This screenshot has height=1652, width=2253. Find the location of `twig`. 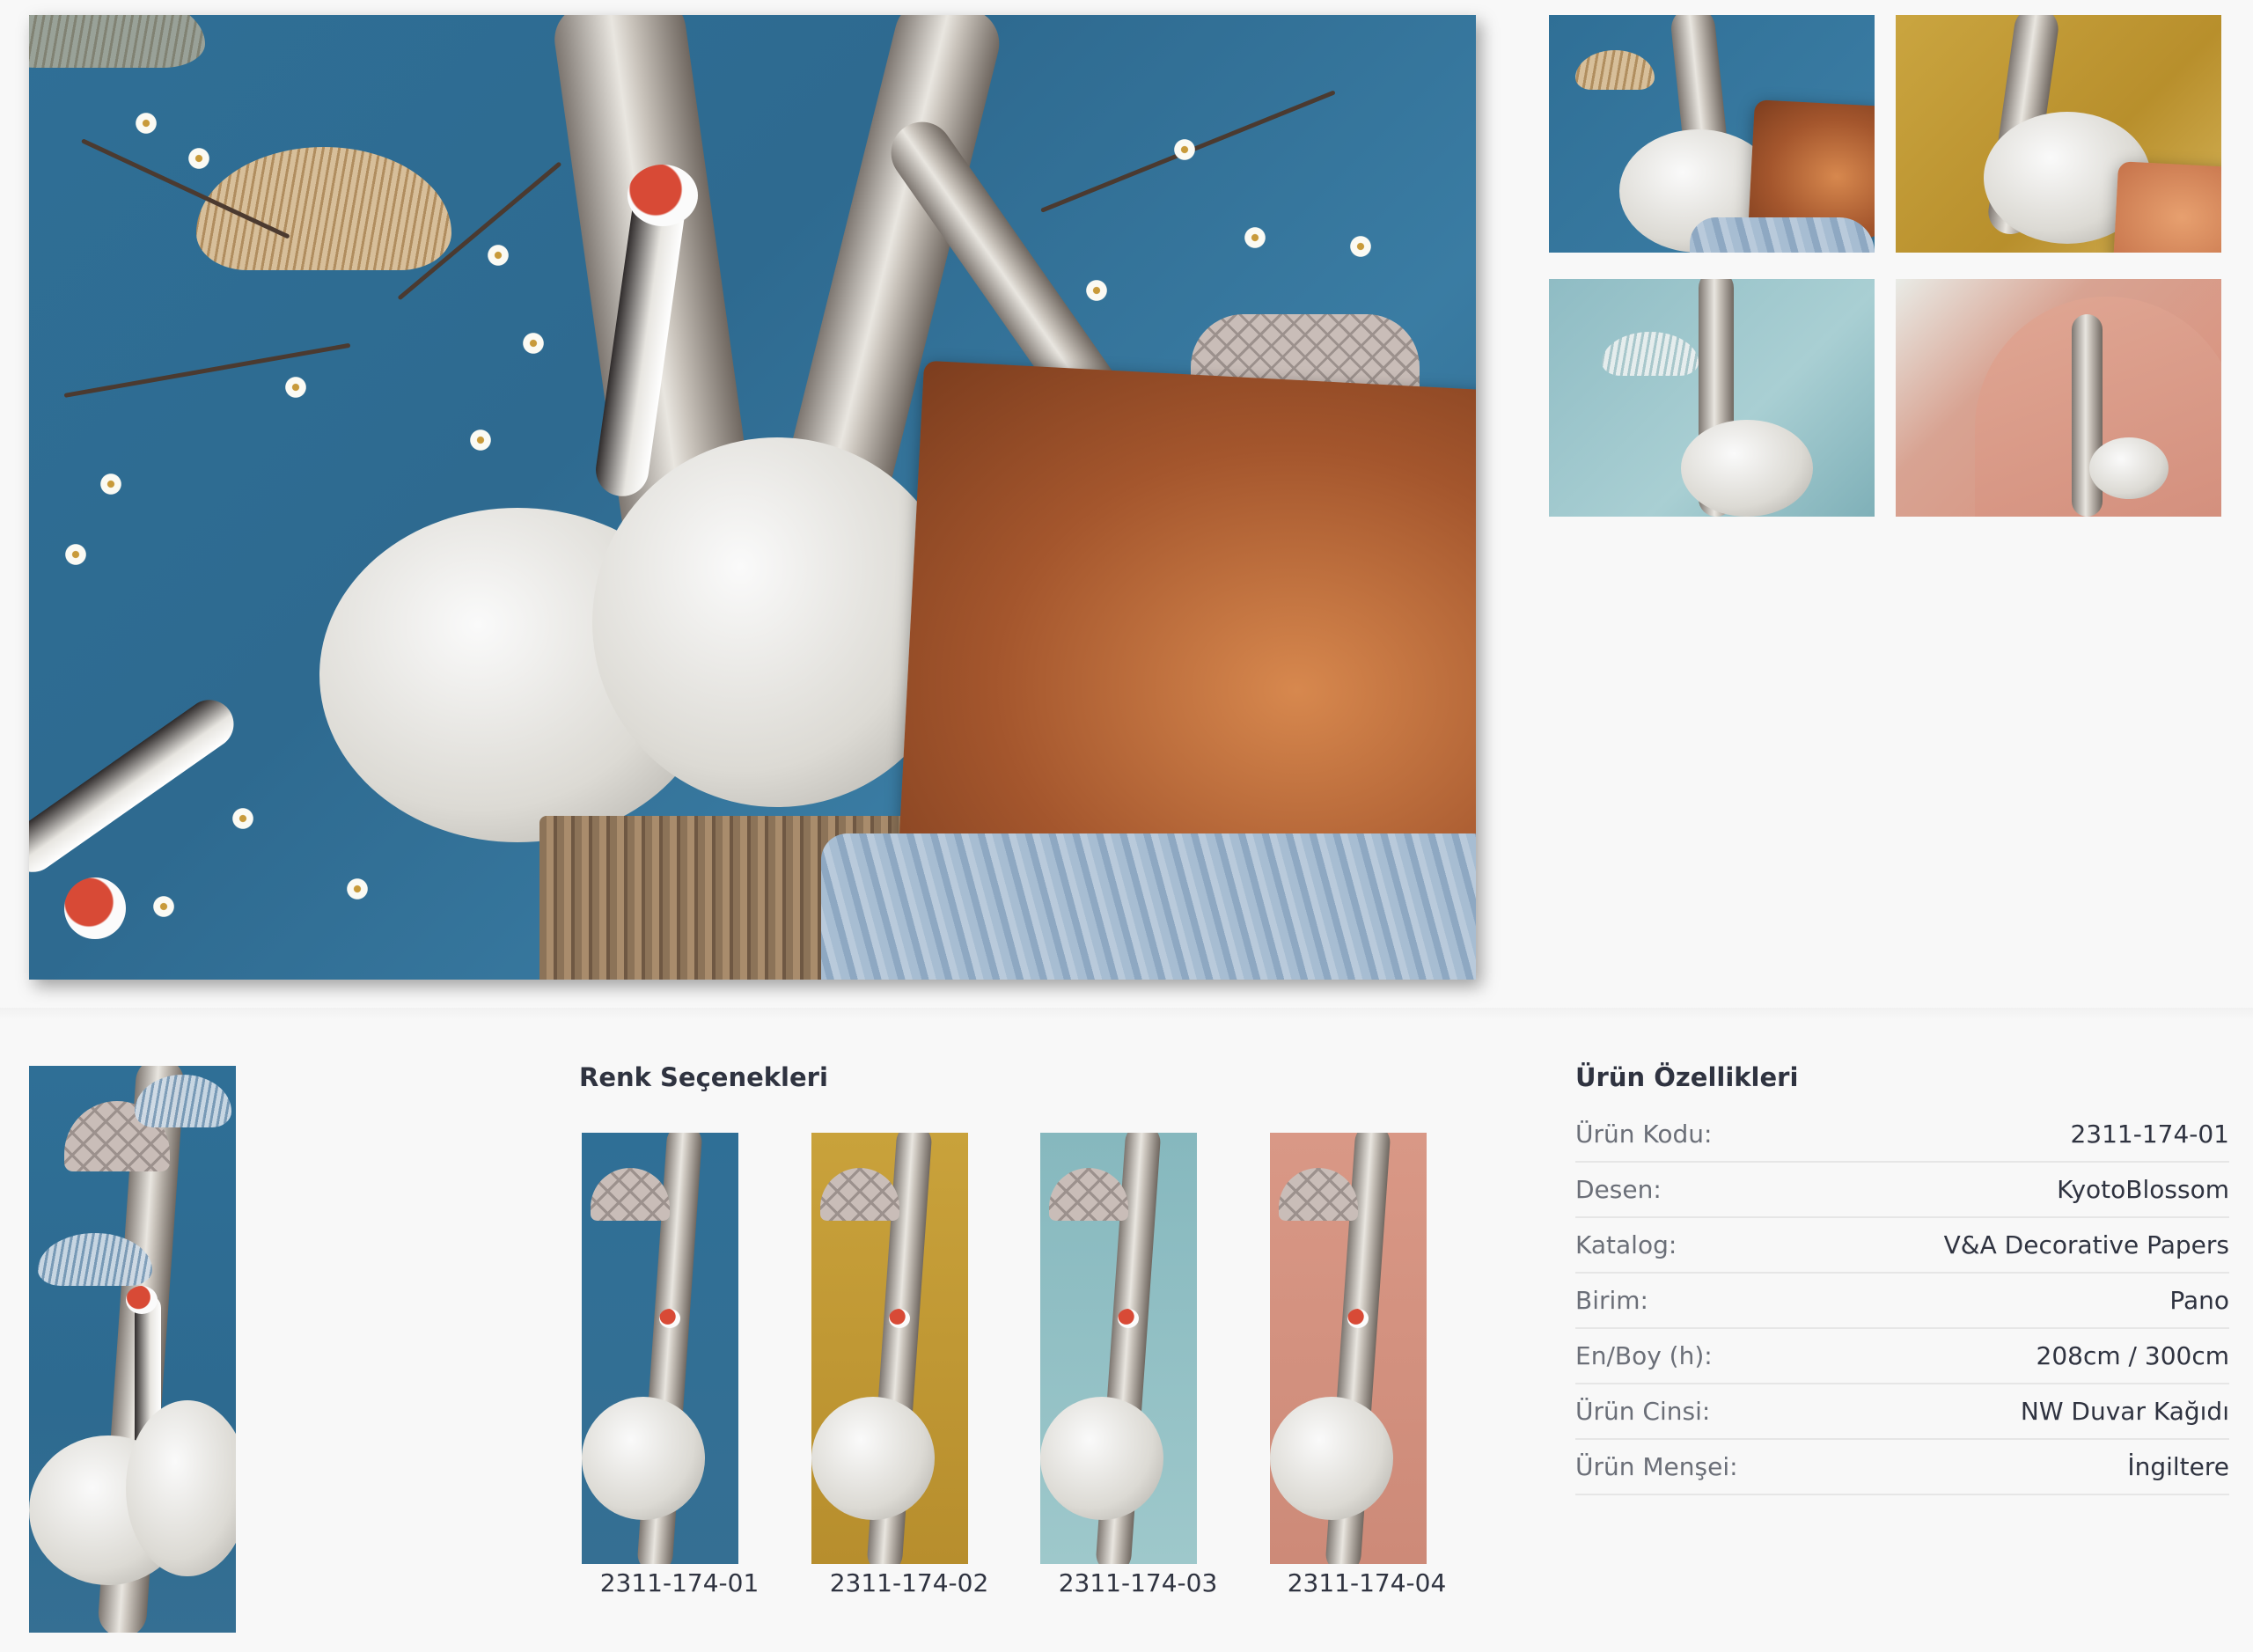

twig is located at coordinates (207, 370).